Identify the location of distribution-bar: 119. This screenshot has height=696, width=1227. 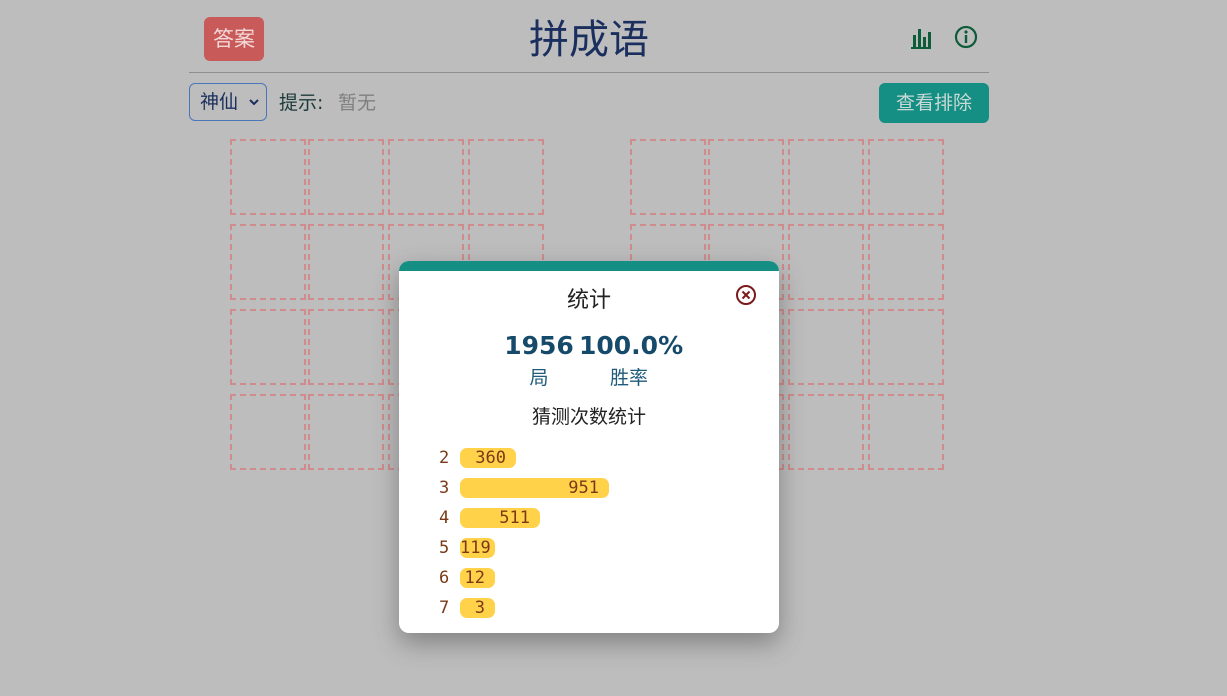
(477, 548).